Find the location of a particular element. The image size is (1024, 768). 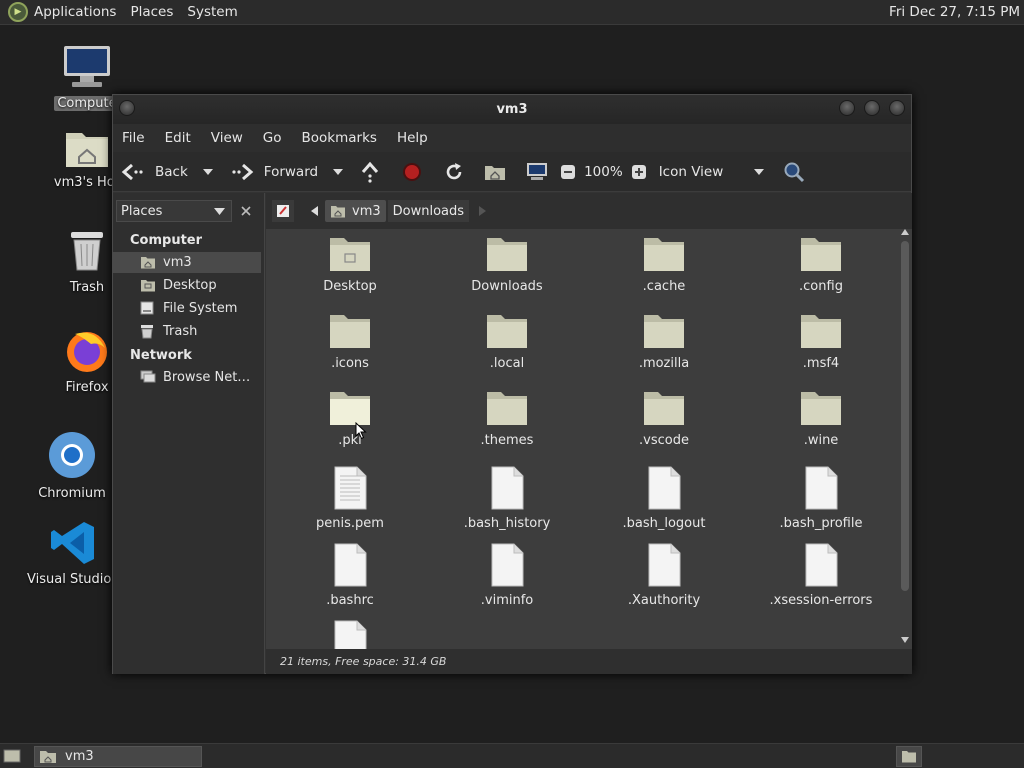

window-menu-button is located at coordinates (127, 108).